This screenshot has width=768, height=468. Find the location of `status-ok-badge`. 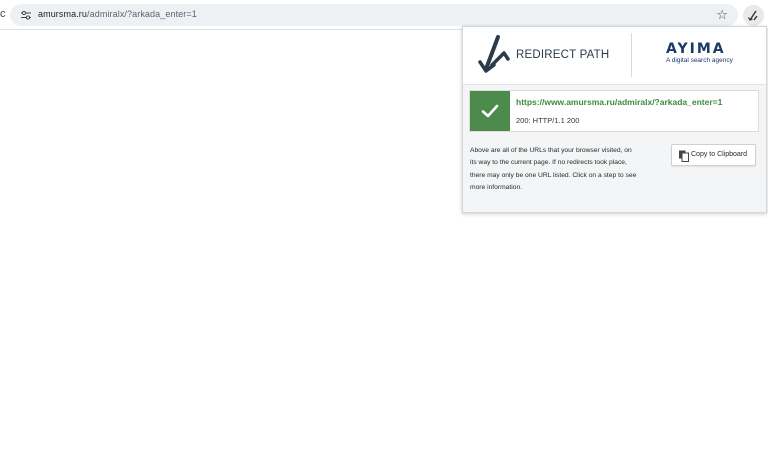

status-ok-badge is located at coordinates (490, 111).